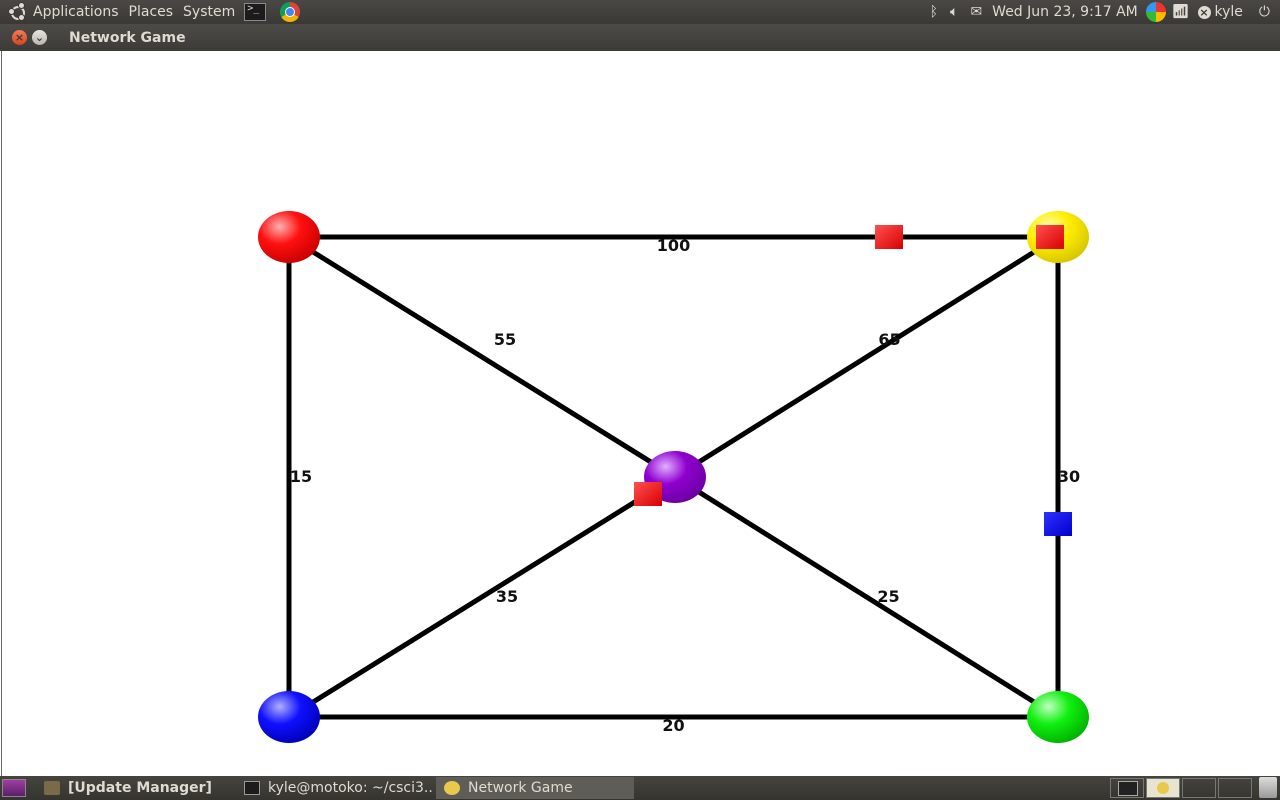 The width and height of the screenshot is (1280, 800). I want to click on terminal-launcher-icon: >_, so click(255, 12).